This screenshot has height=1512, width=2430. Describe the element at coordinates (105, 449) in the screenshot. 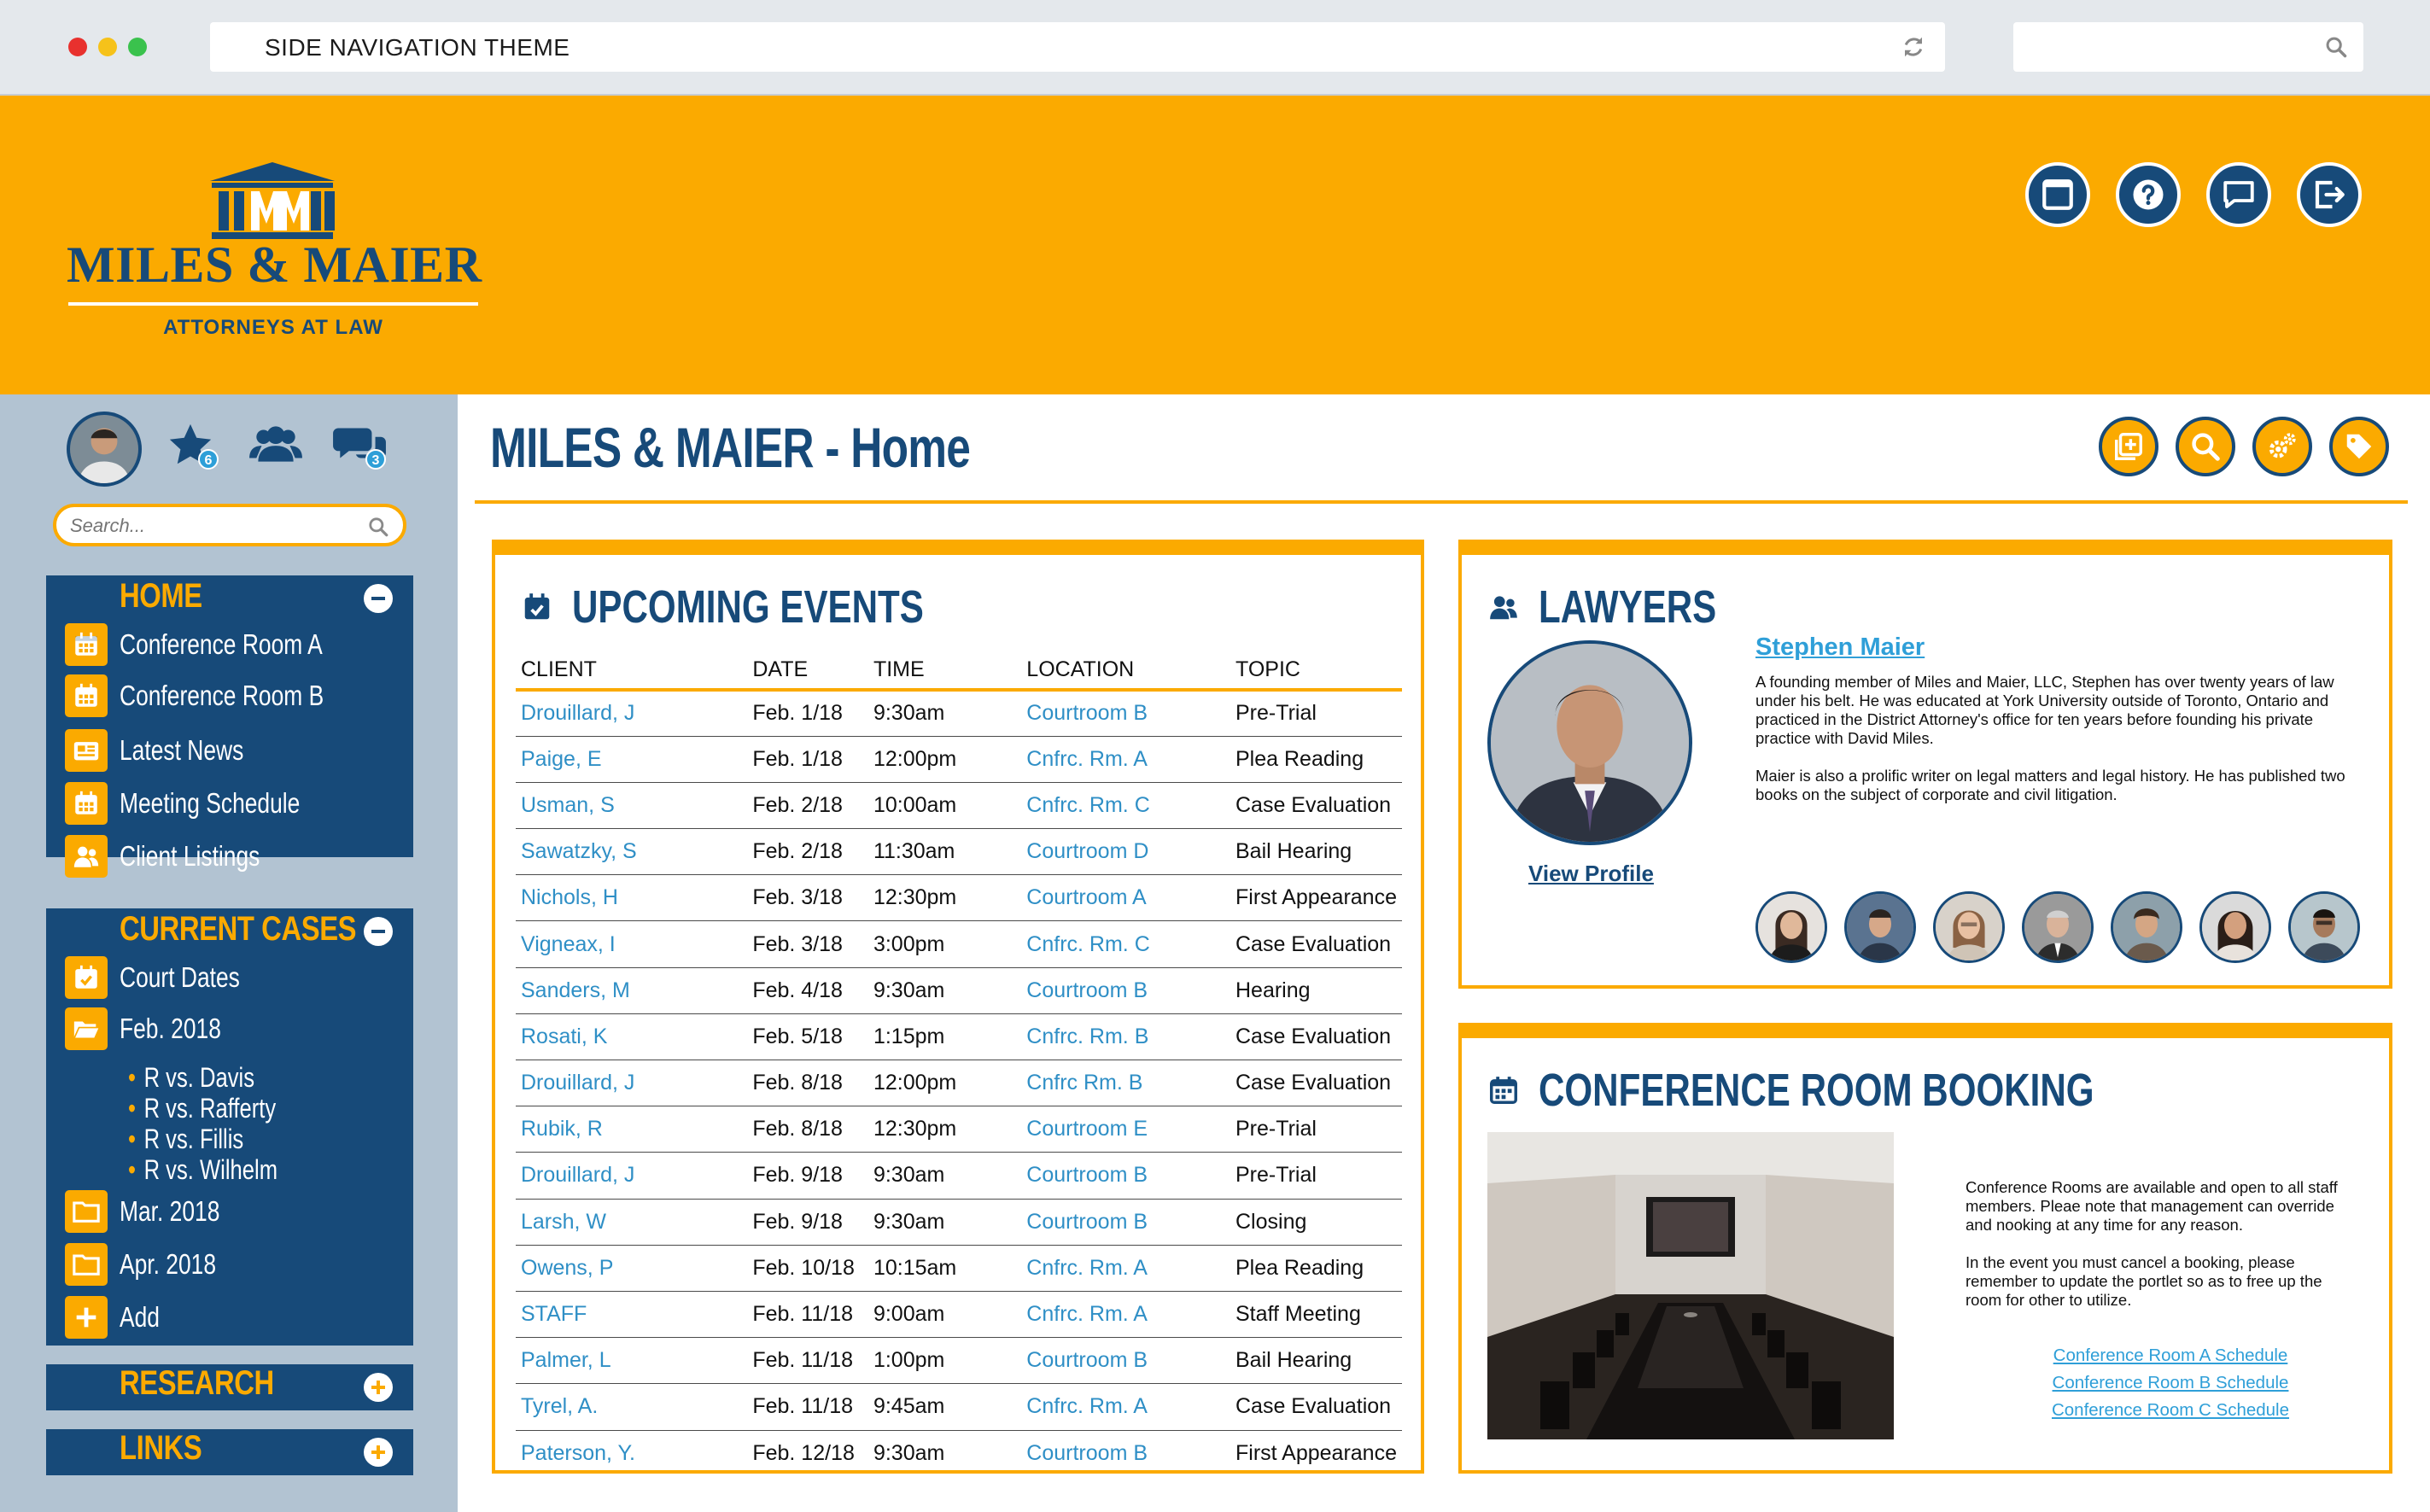

I see `user-avatar` at that location.